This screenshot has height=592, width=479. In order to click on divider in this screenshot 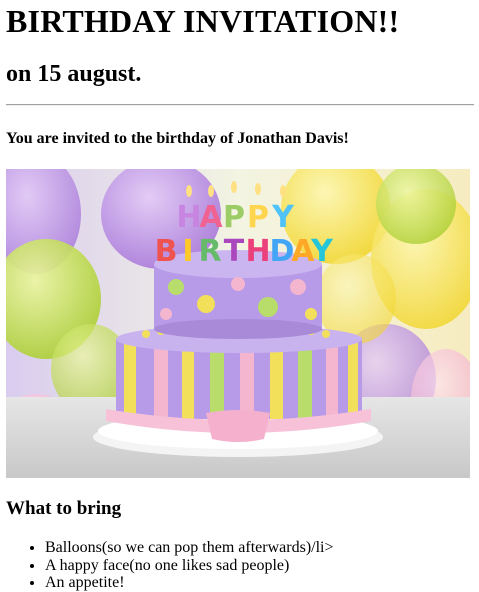, I will do `click(240, 105)`.